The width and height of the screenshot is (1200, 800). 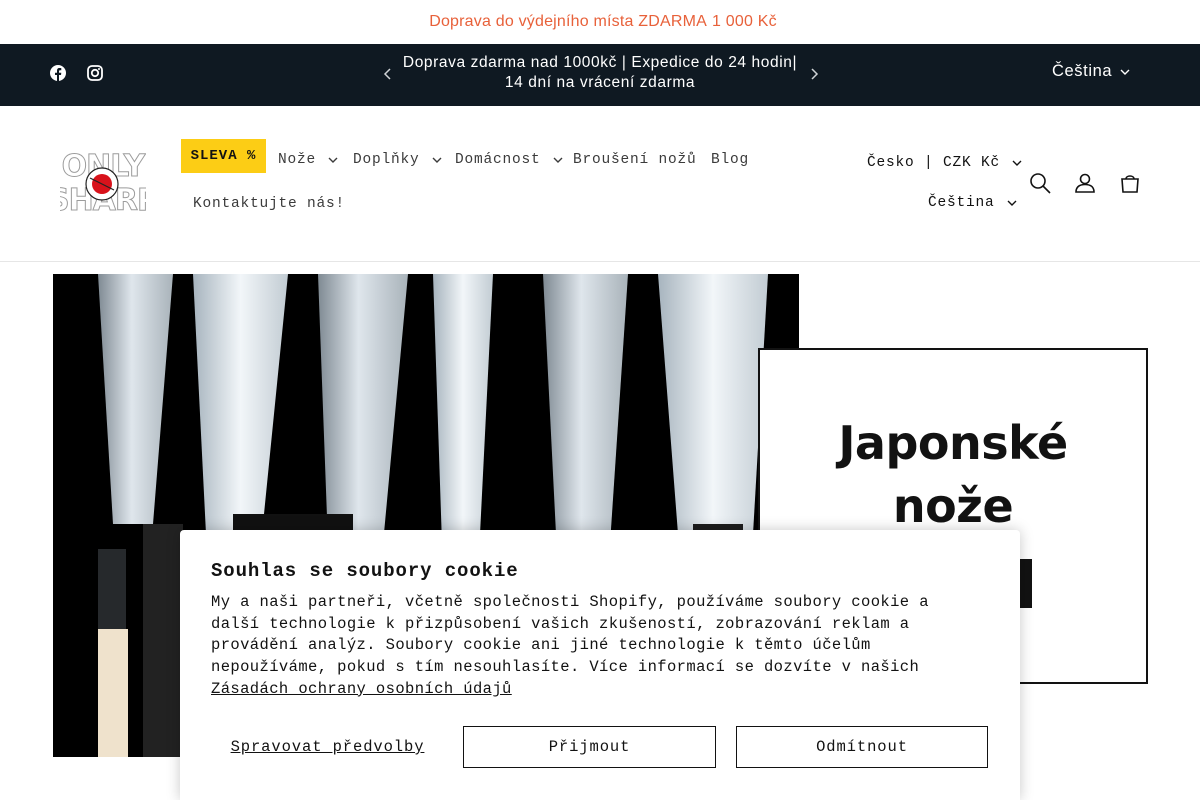 I want to click on accept-cookies-button: Přijmout, so click(x=589, y=747).